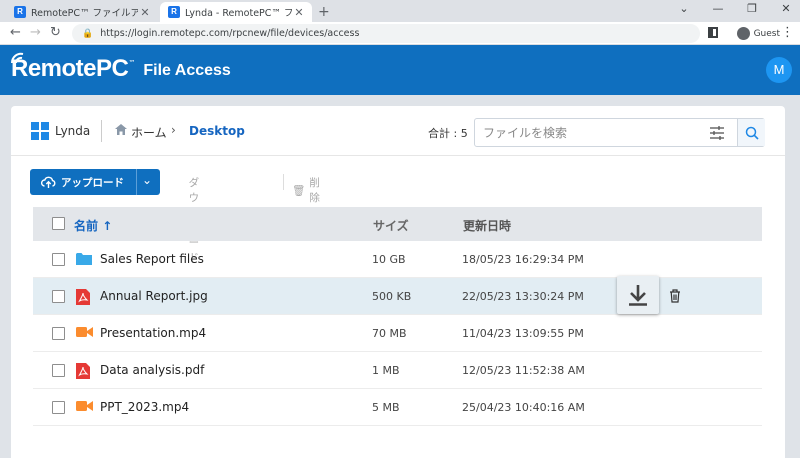 This screenshot has width=800, height=458. What do you see at coordinates (154, 296) in the screenshot?
I see `file-name: Annual Report.jpg` at bounding box center [154, 296].